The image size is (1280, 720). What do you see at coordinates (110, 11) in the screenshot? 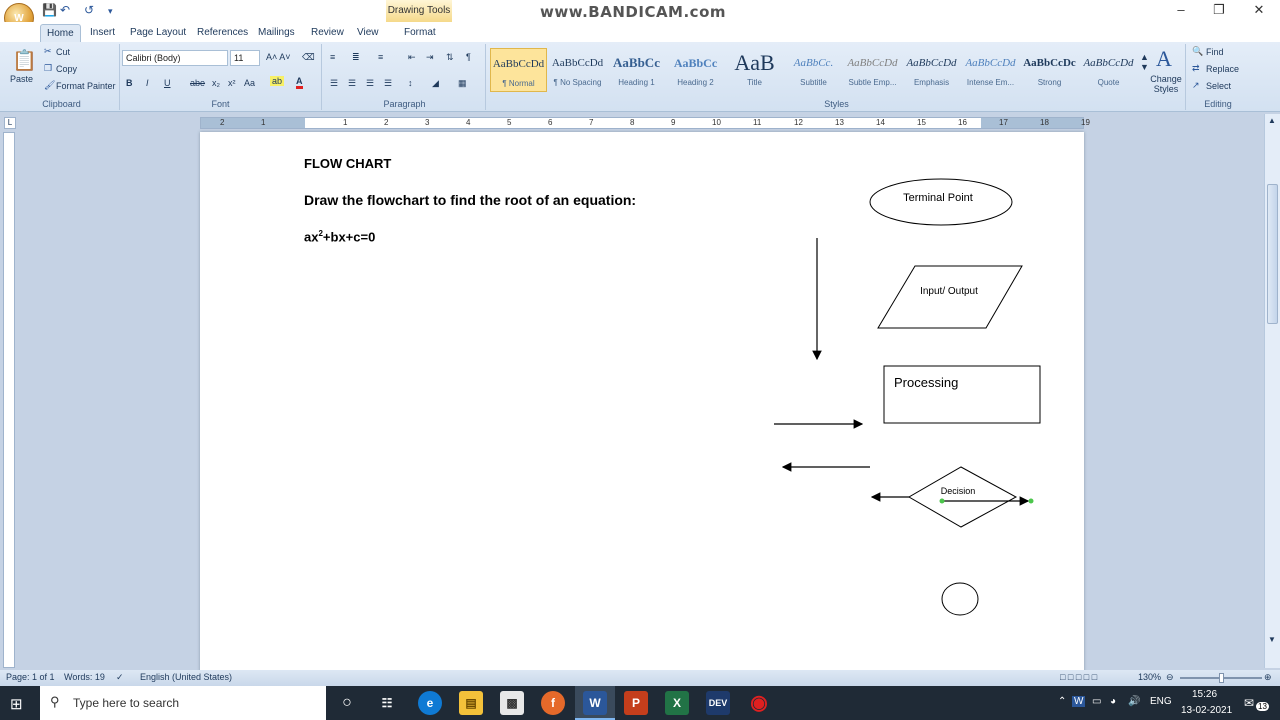
I see `customize-qat-icon: ▾` at bounding box center [110, 11].